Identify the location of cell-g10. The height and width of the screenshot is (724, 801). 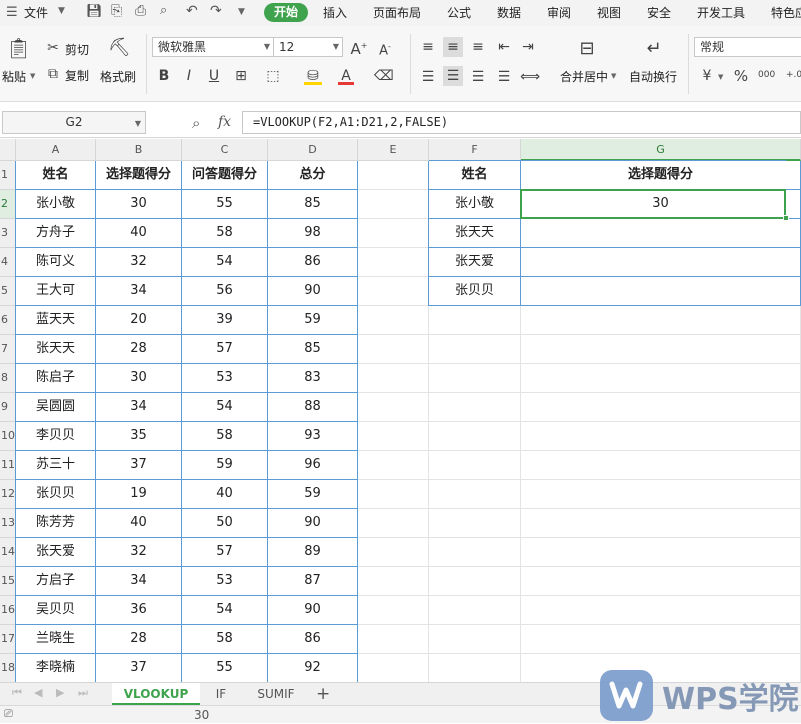
(661, 436).